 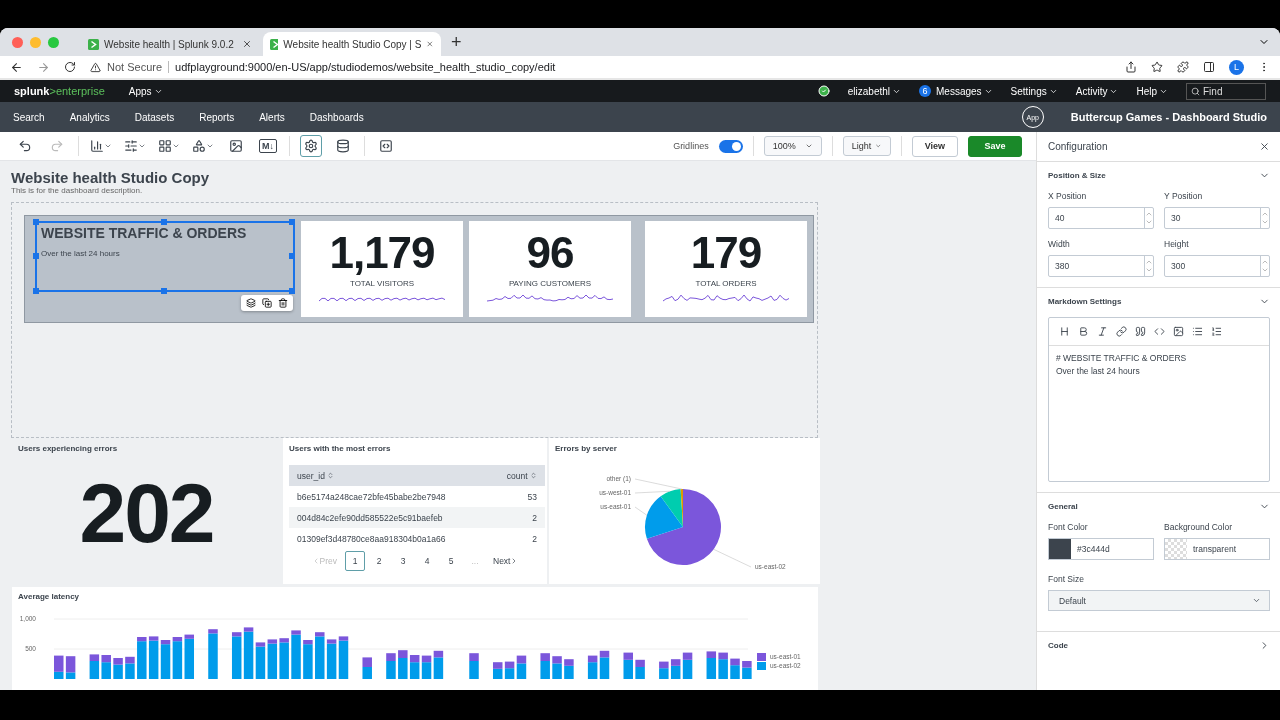 I want to click on markdown-text: Over the last 24 hours, so click(x=81, y=253).